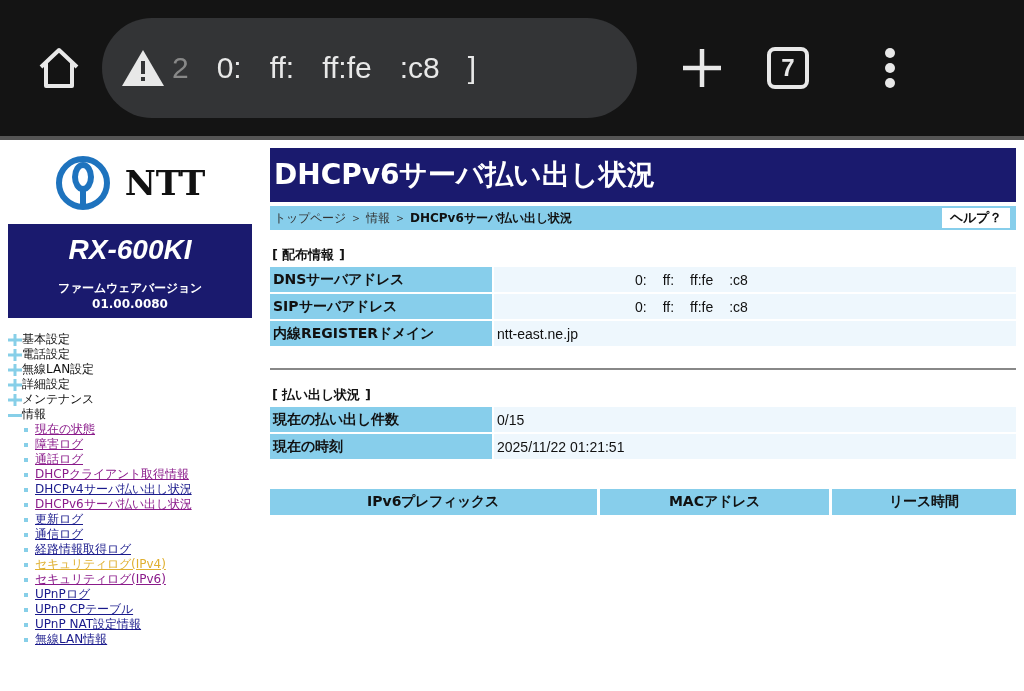  I want to click on page-title: DHCPv6サーバ払い出し状況, so click(643, 175).